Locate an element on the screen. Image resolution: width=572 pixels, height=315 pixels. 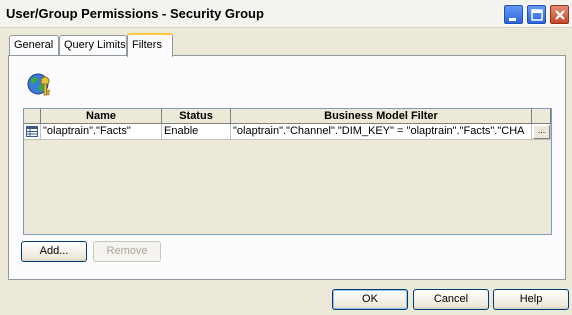
maximize-icon is located at coordinates (537, 15).